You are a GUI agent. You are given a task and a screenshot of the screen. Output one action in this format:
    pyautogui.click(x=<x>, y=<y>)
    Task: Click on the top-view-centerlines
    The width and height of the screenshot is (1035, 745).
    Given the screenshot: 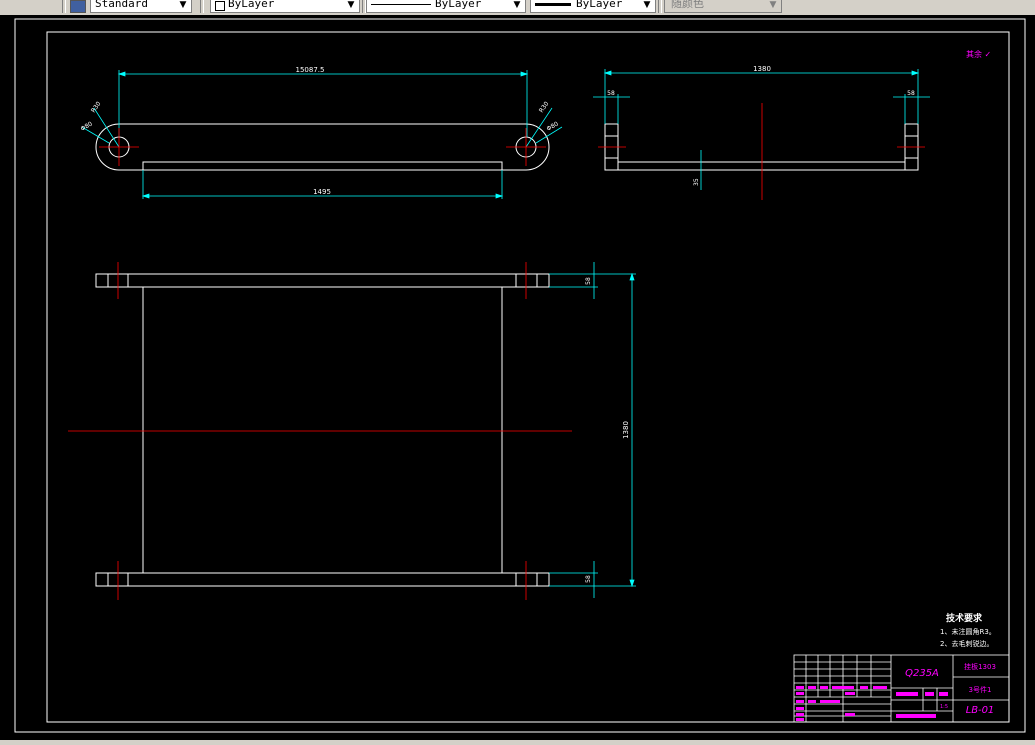 What is the action you would take?
    pyautogui.click(x=322, y=147)
    